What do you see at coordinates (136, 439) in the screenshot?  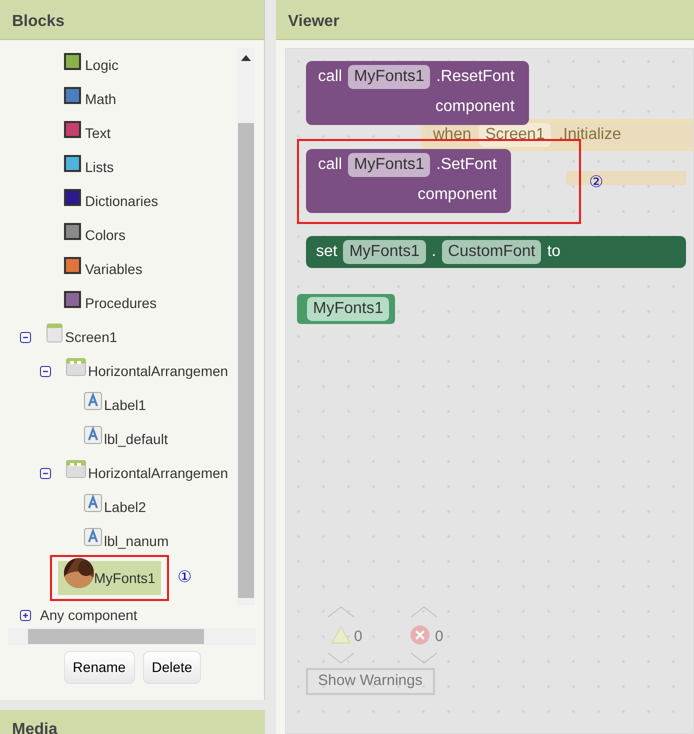 I see `tree-item: lbl_default` at bounding box center [136, 439].